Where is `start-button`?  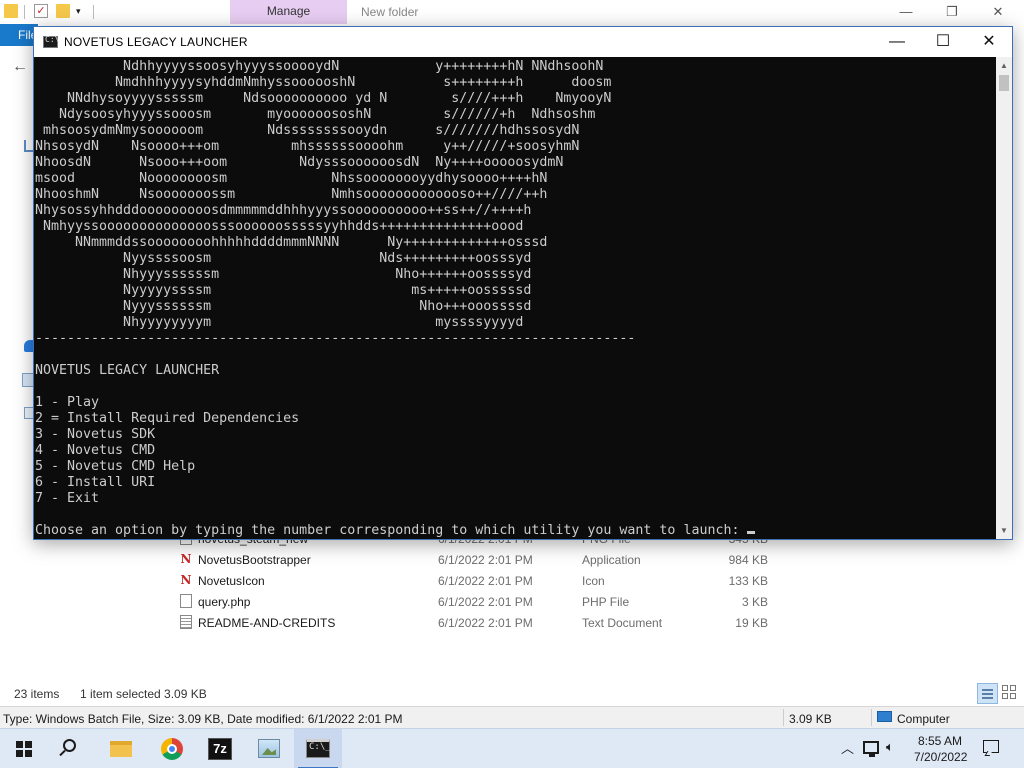 start-button is located at coordinates (24, 748).